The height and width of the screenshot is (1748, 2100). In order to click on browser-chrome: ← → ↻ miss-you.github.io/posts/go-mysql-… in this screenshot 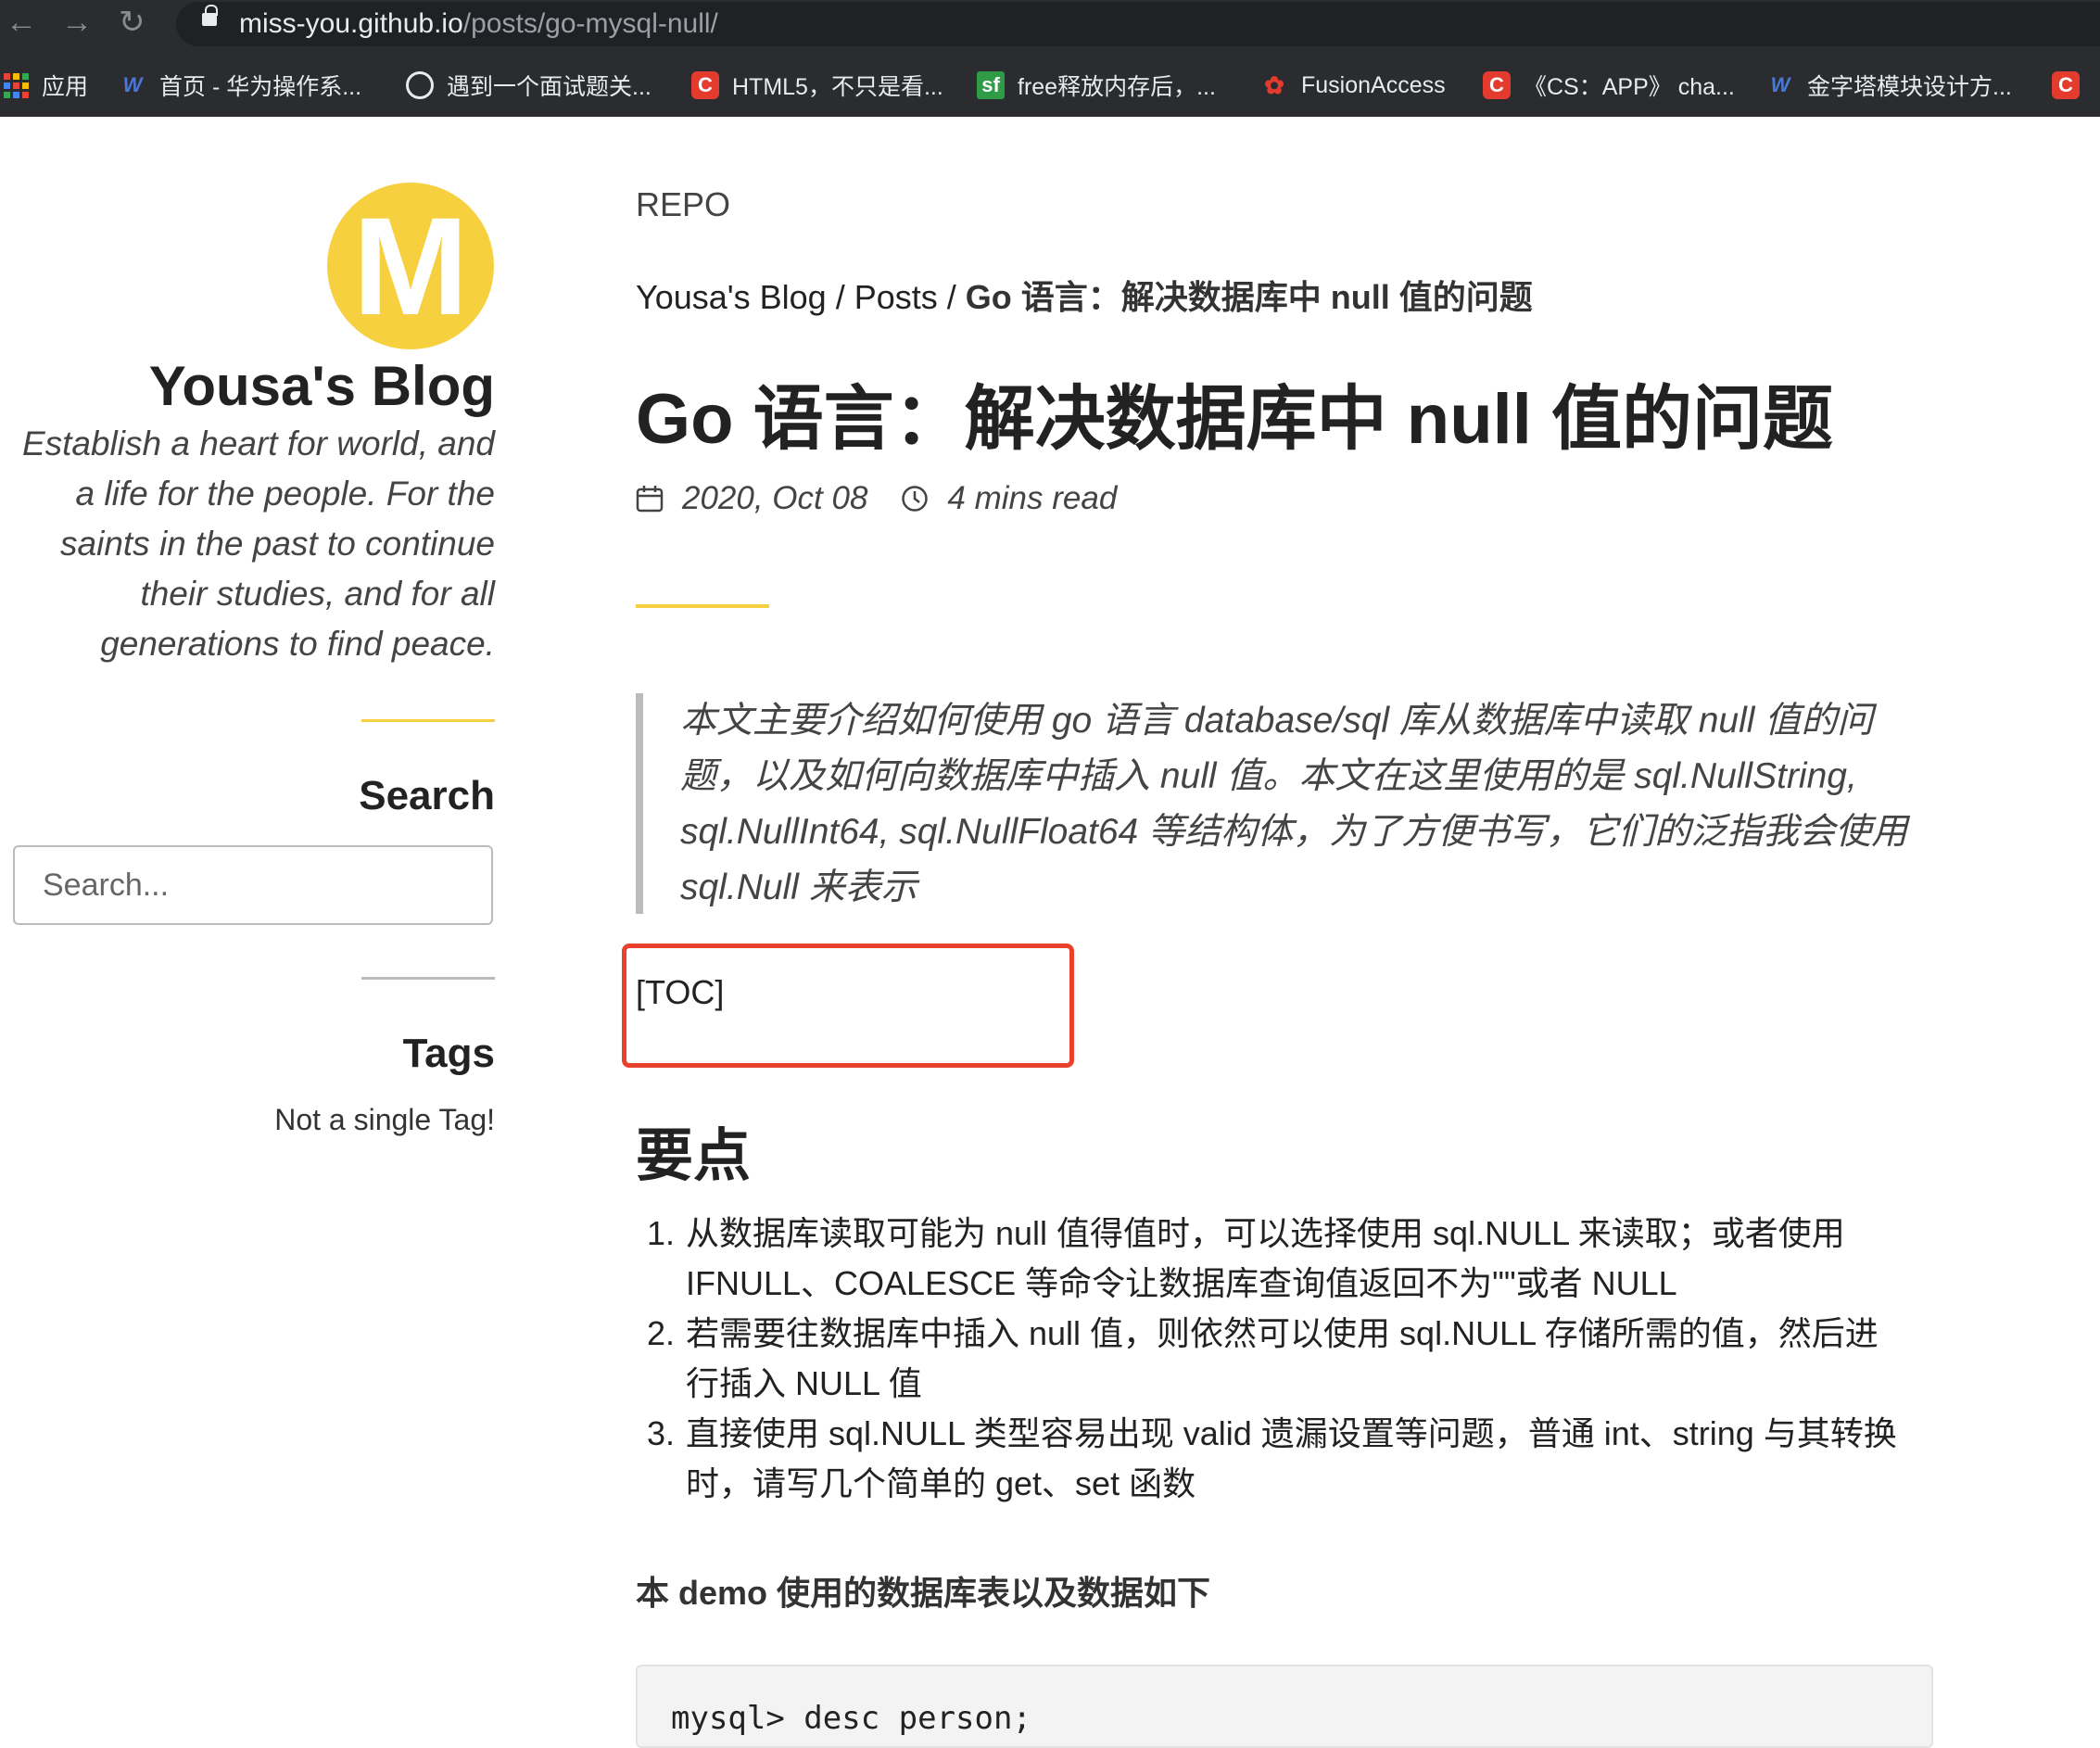, I will do `click(1050, 59)`.